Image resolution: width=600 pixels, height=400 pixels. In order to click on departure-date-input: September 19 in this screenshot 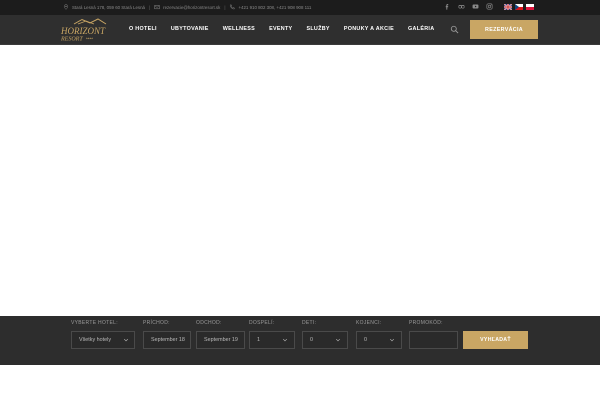, I will do `click(220, 340)`.